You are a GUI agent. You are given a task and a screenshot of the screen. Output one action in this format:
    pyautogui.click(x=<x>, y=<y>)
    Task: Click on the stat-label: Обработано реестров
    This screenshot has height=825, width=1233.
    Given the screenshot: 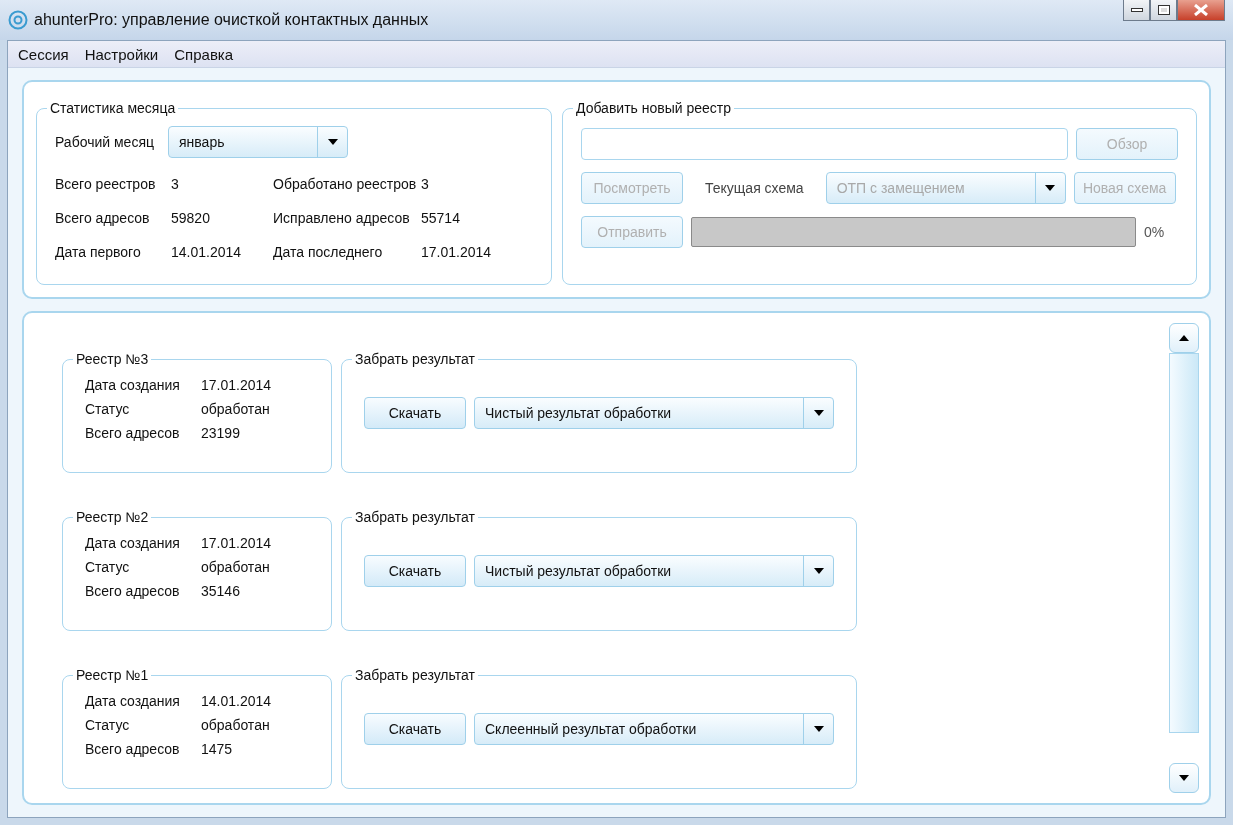 What is the action you would take?
    pyautogui.click(x=345, y=184)
    